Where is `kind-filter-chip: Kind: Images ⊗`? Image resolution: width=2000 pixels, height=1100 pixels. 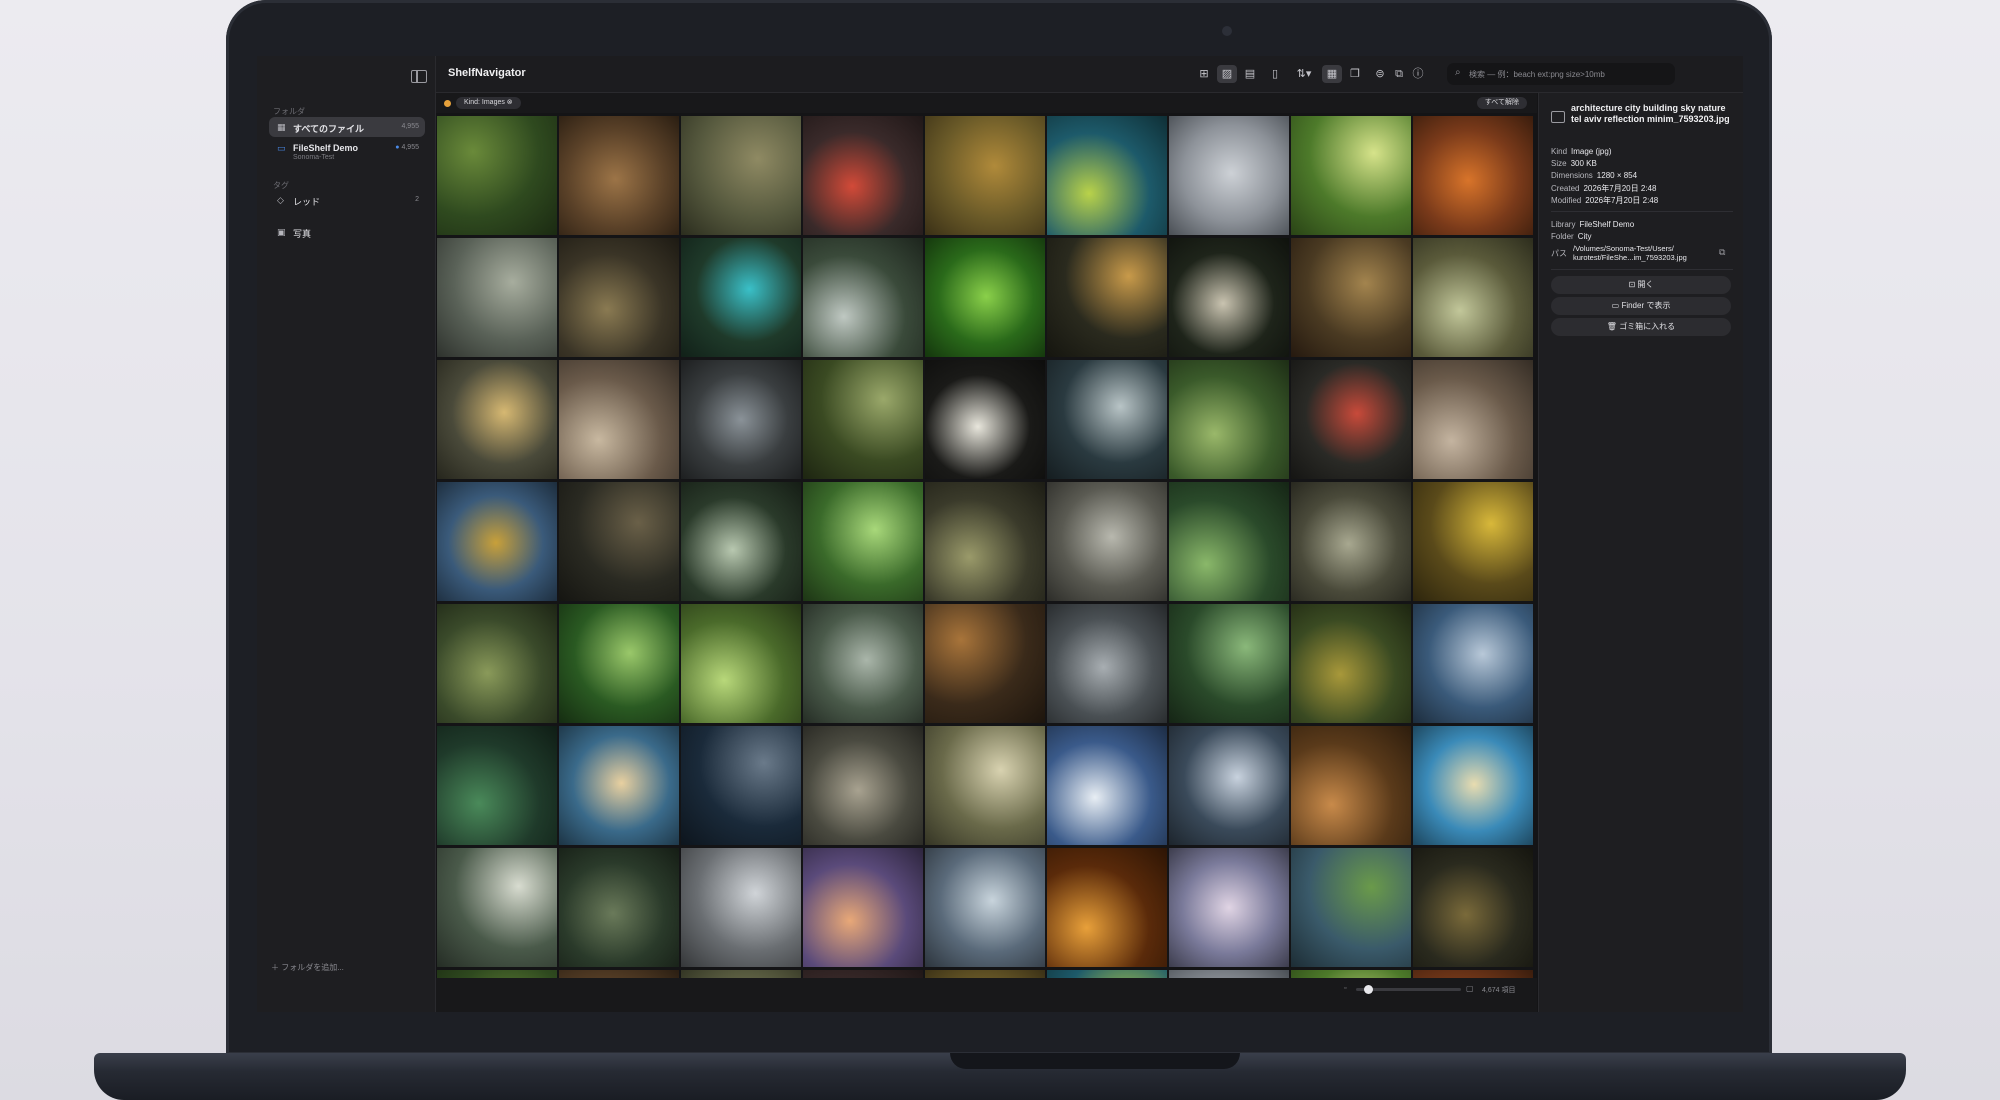 kind-filter-chip: Kind: Images ⊗ is located at coordinates (488, 103).